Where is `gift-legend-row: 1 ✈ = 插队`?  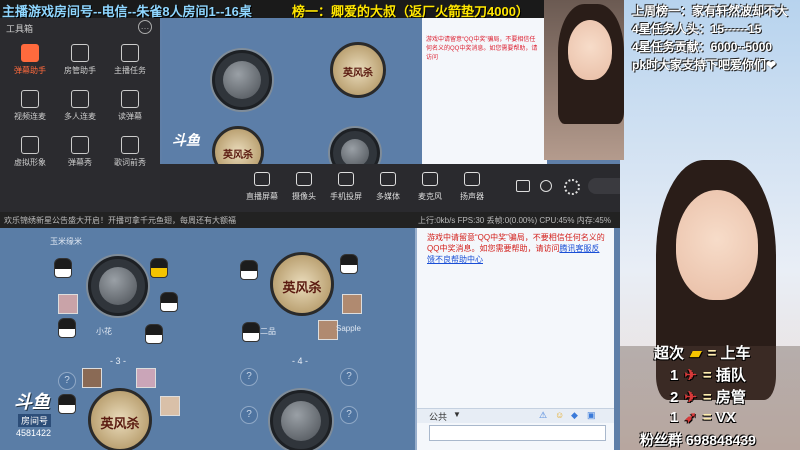 gift-legend-row: 1 ✈ = 插队 is located at coordinates (708, 374).